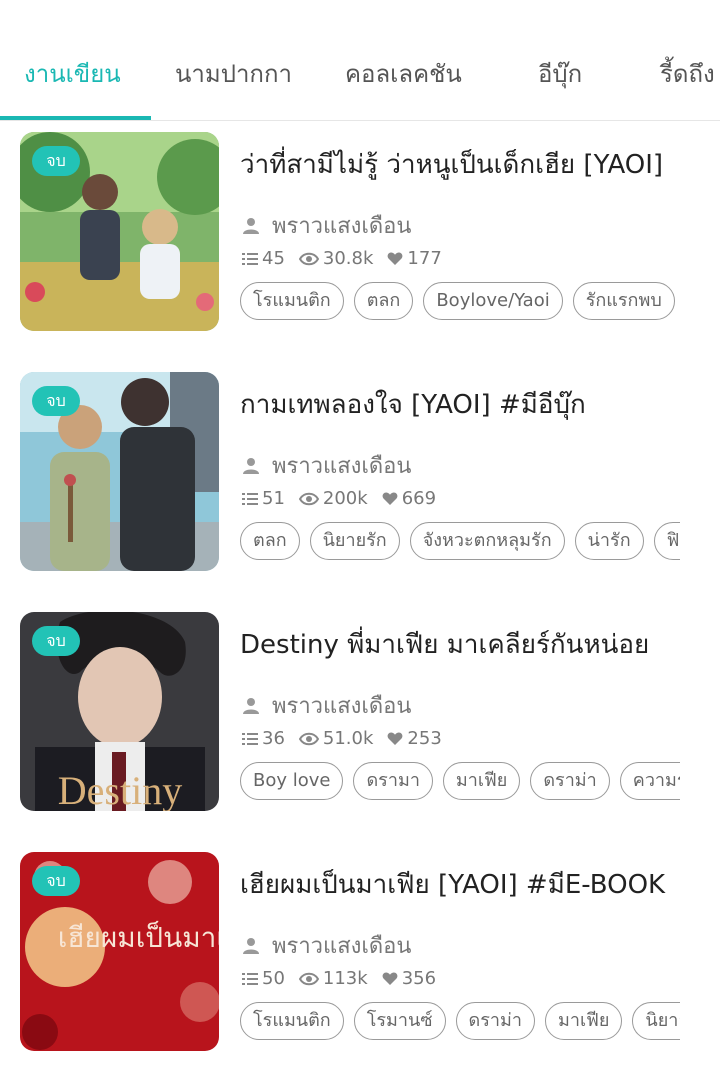 The width and height of the screenshot is (720, 1080). I want to click on story-title: เฮียผมเป็นมาเฟีย [YAOI] #มีE-BOOK, so click(462, 884).